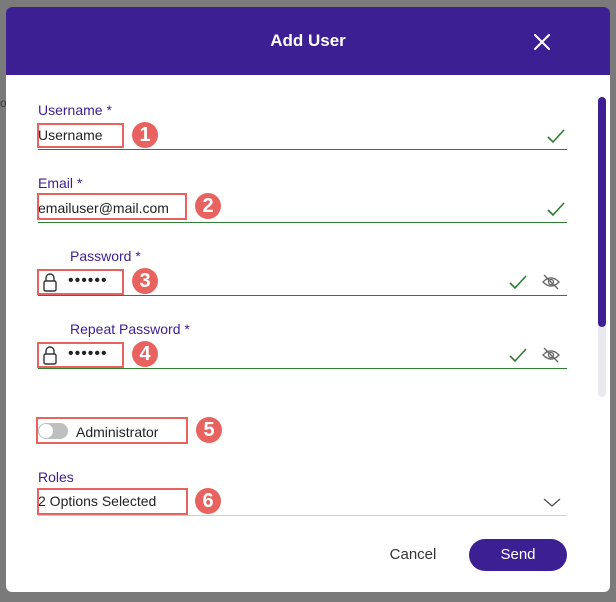 The width and height of the screenshot is (616, 602). Describe the element at coordinates (145, 135) in the screenshot. I see `annotation-badge-1: 1` at that location.